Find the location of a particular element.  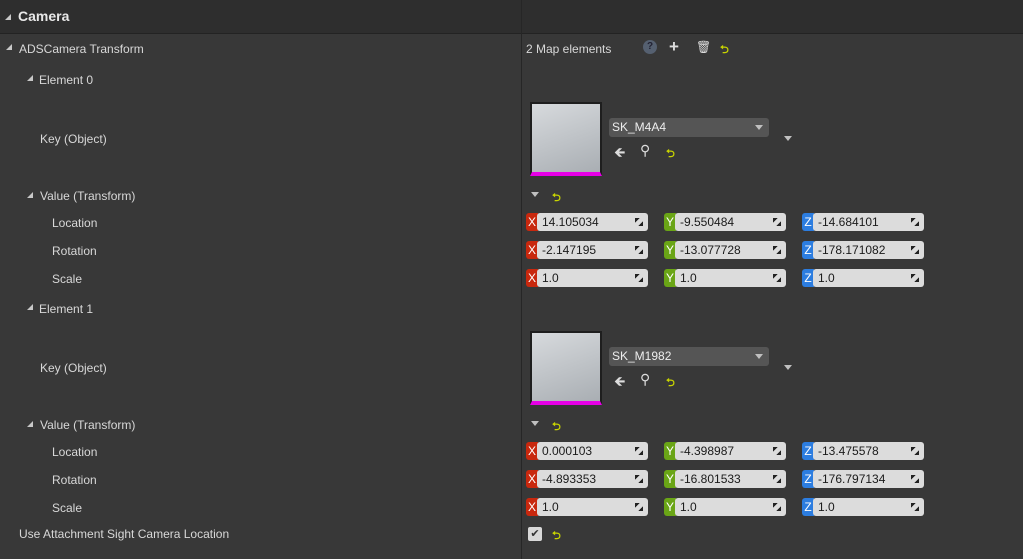

z-value: 1.0 is located at coordinates (826, 278).